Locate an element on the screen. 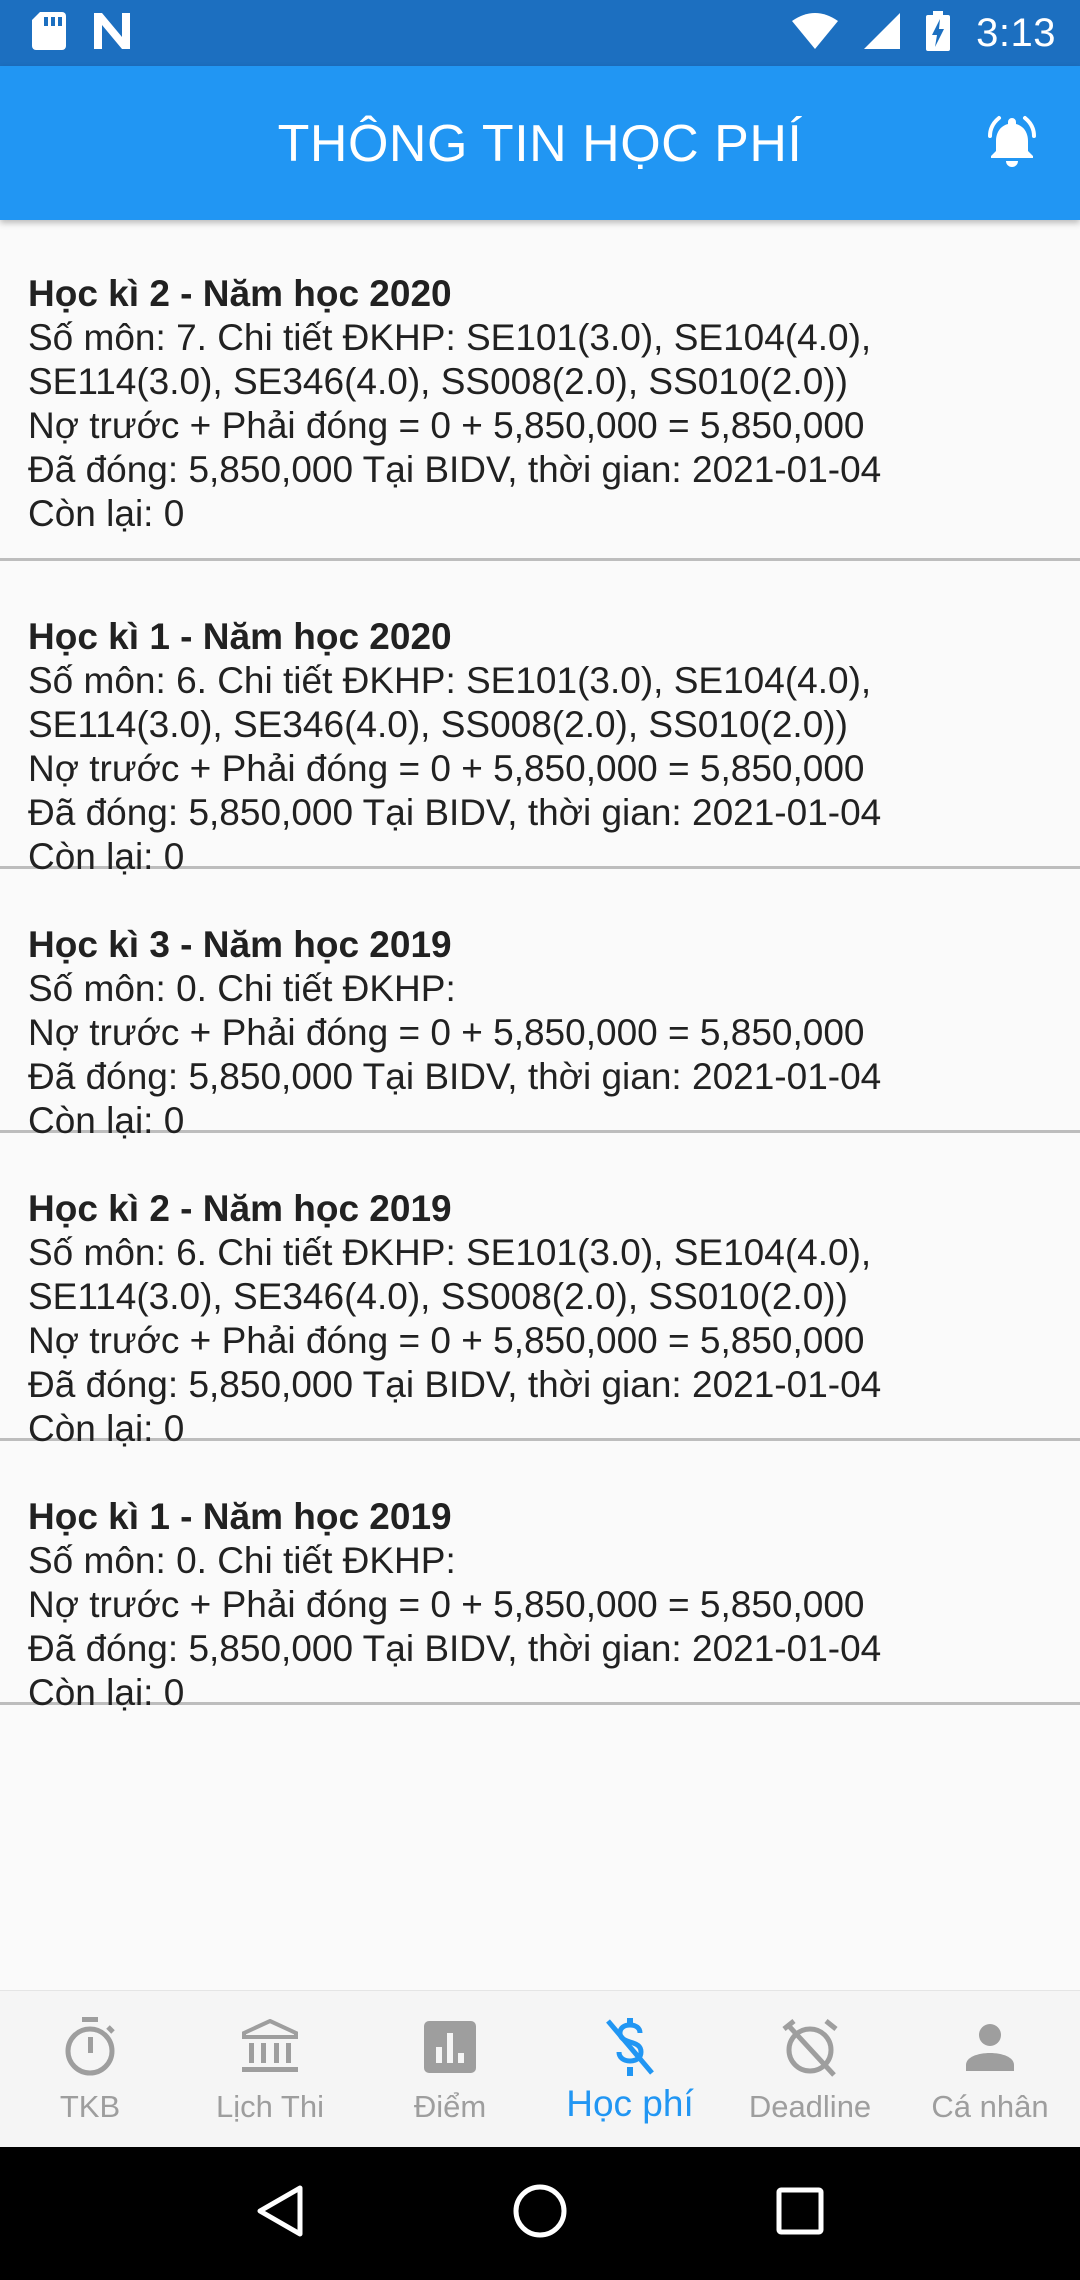 This screenshot has height=2280, width=1080. signal-icon is located at coordinates (882, 33).